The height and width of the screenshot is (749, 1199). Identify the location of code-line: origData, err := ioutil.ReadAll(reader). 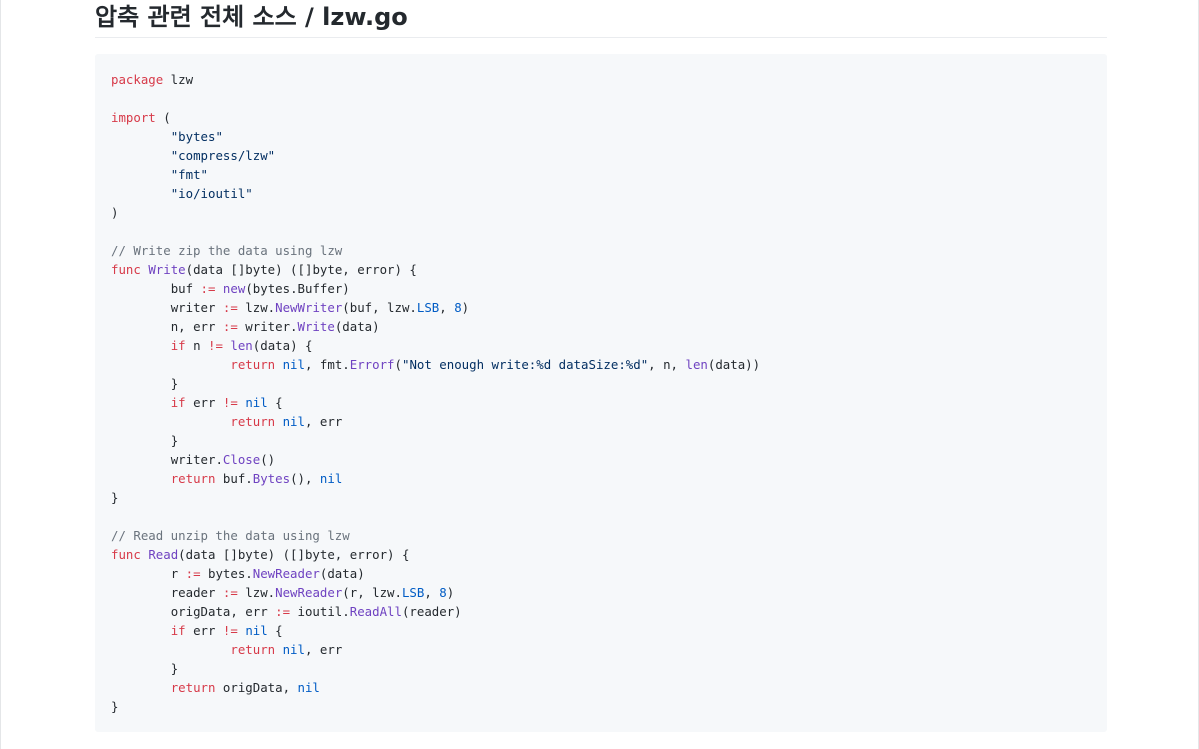
(286, 611).